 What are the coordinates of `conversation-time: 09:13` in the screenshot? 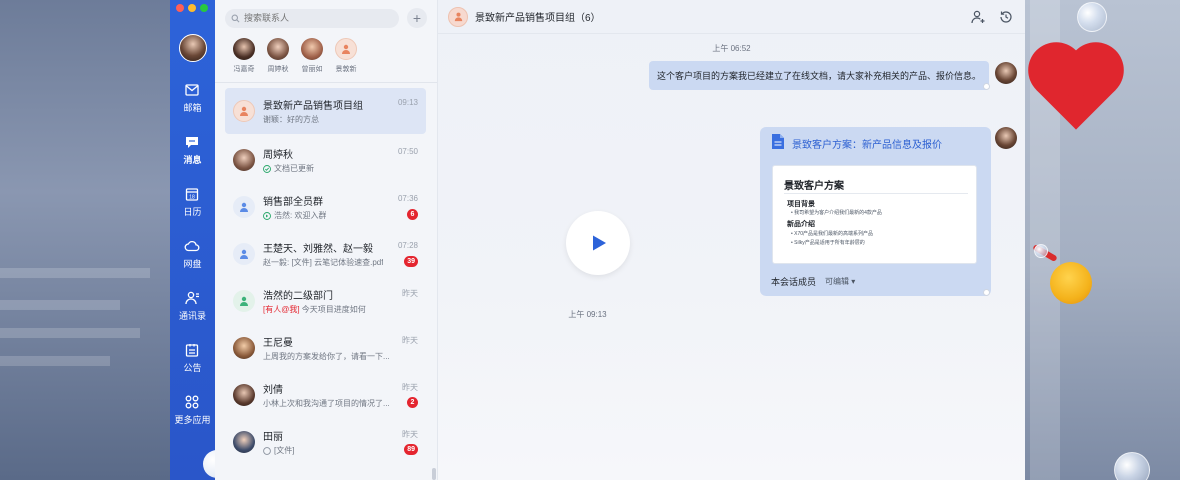 It's located at (407, 102).